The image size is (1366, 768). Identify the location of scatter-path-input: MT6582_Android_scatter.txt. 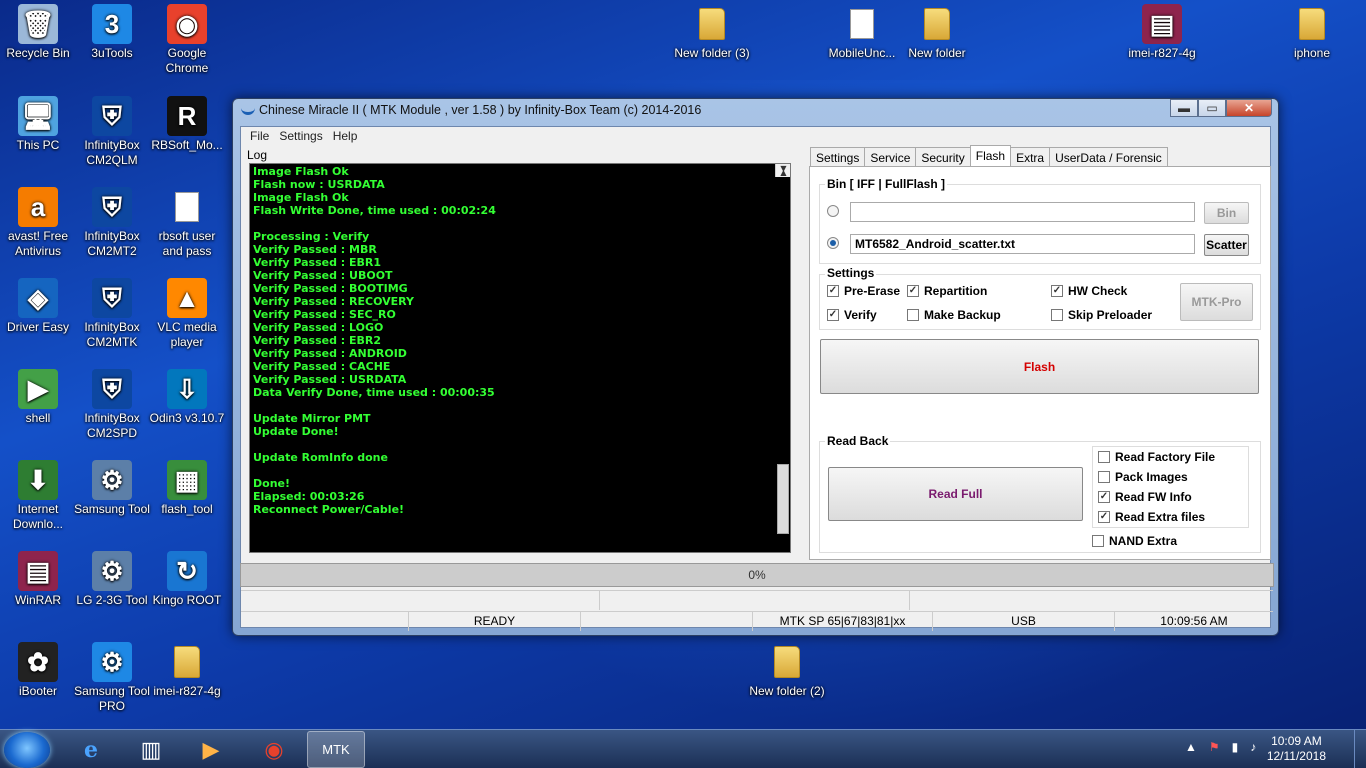
(1022, 244).